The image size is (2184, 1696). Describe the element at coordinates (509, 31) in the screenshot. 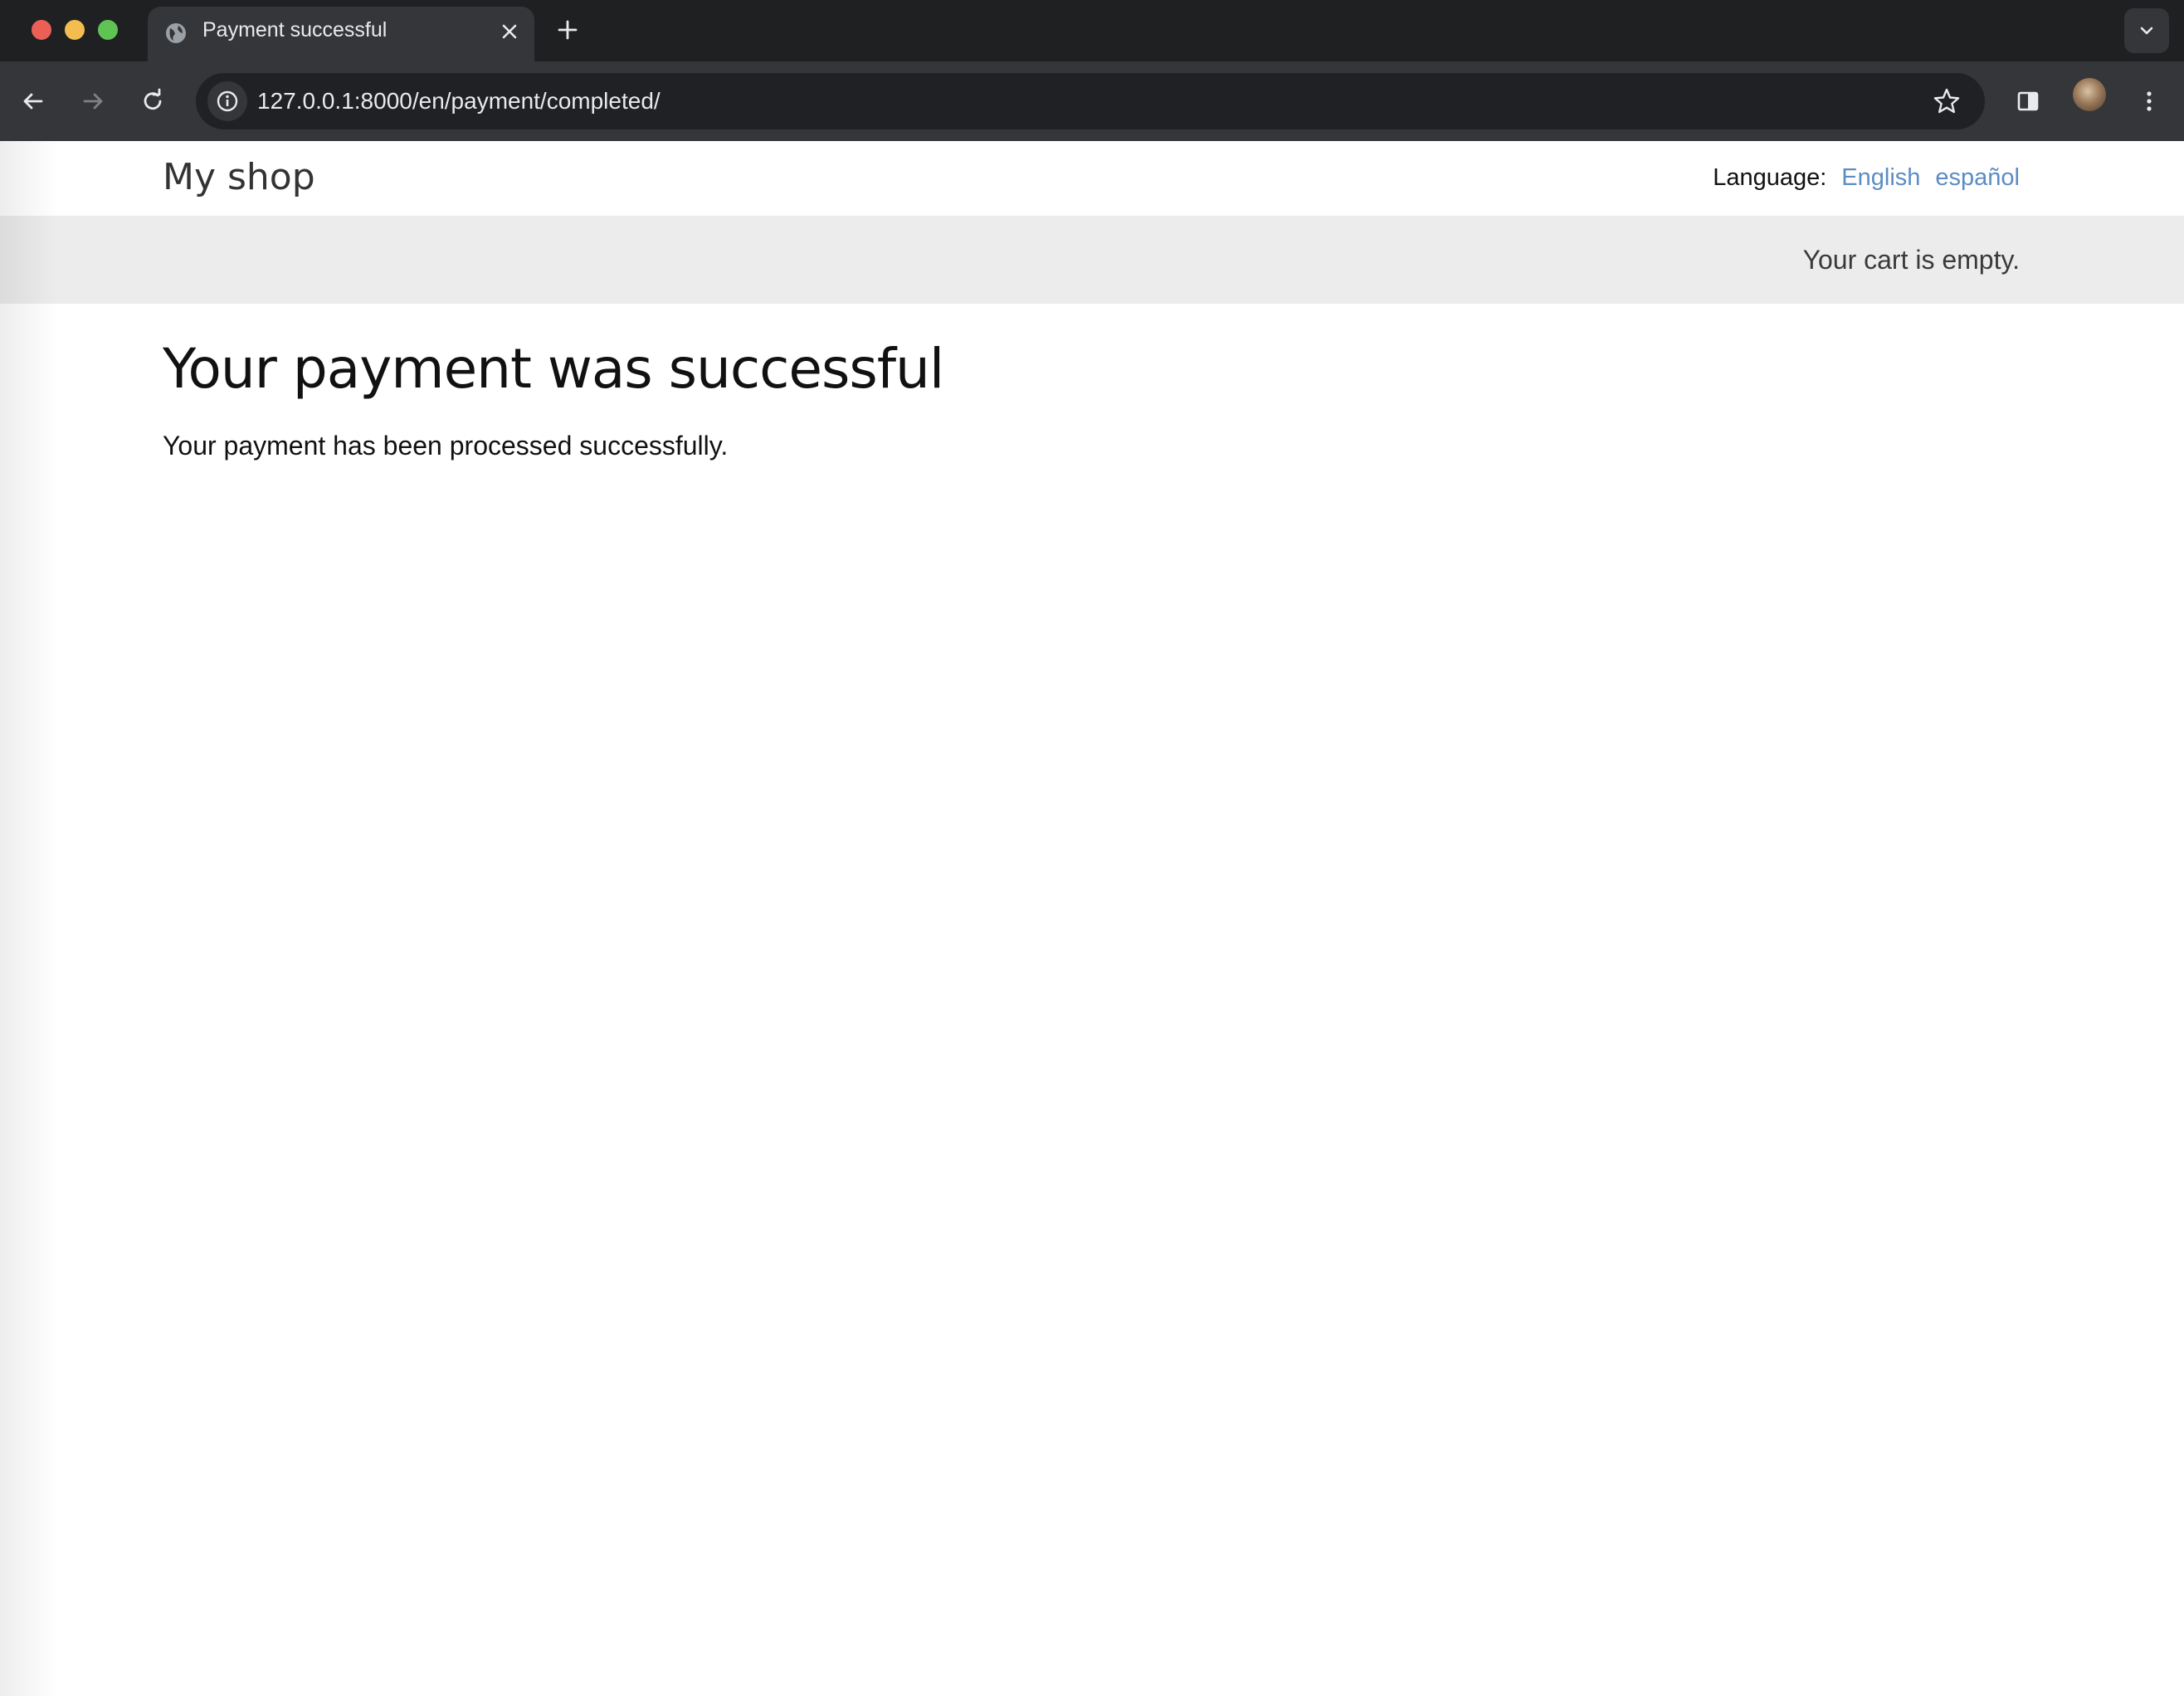

I see `tab-close-icon` at that location.